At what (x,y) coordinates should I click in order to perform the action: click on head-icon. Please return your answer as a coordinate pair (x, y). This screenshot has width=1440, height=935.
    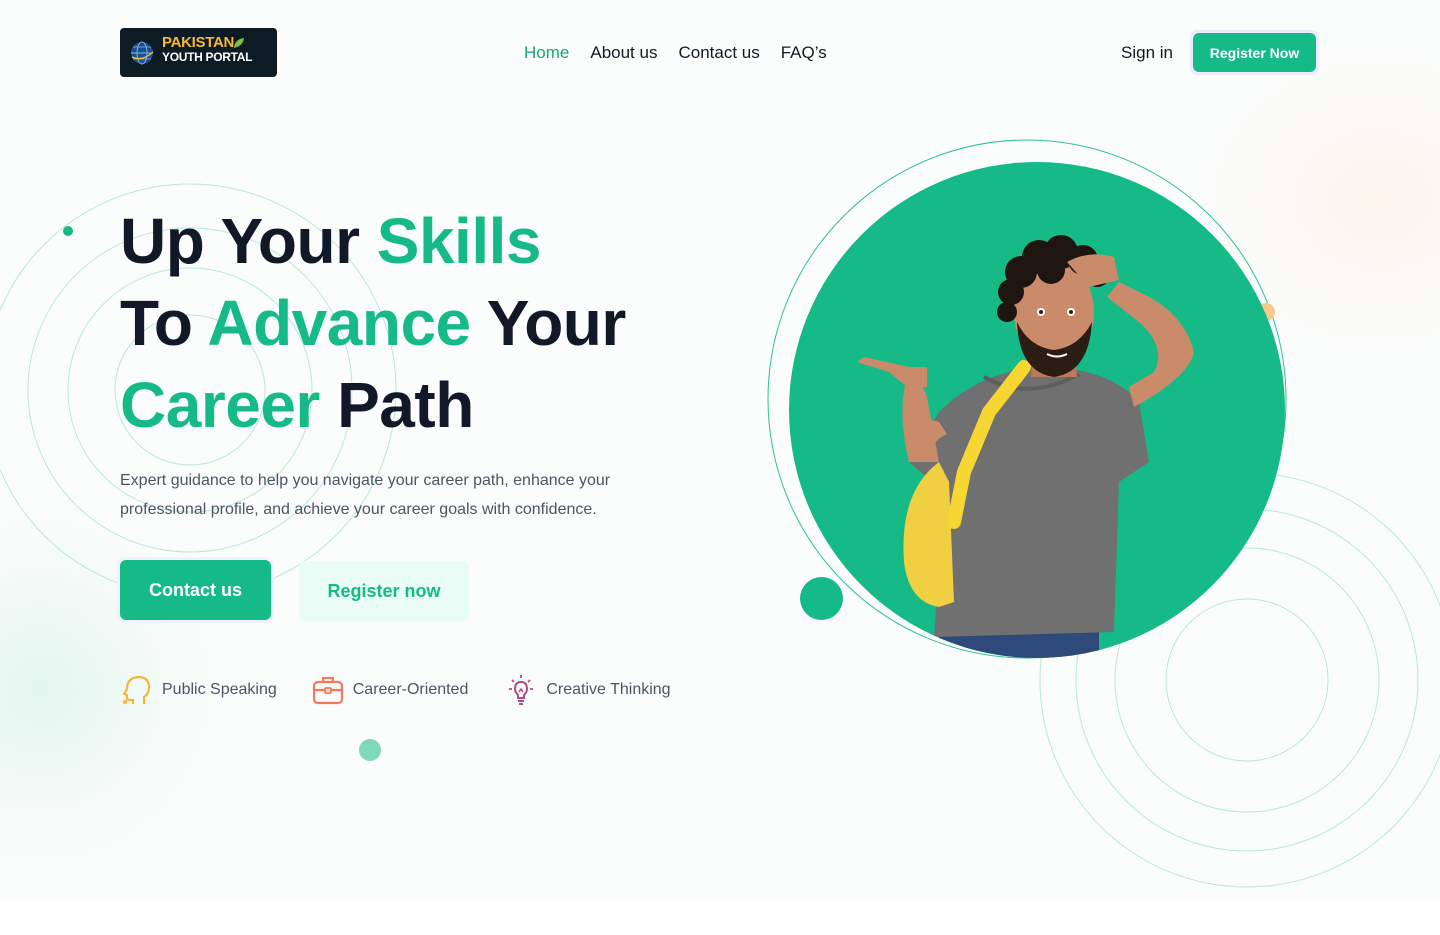
    Looking at the image, I should click on (136, 690).